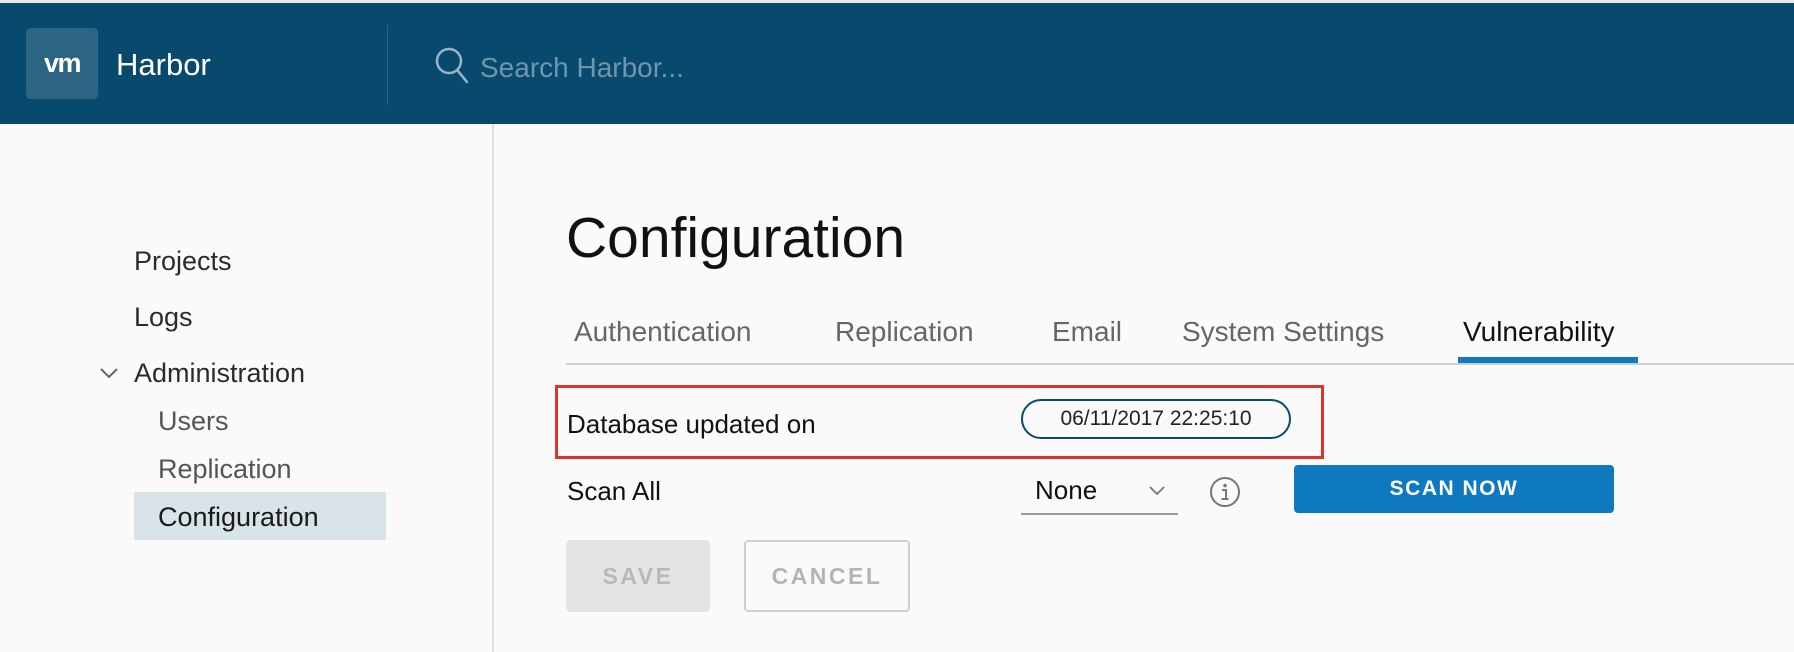  What do you see at coordinates (904, 334) in the screenshot?
I see `tab-replication: Replication` at bounding box center [904, 334].